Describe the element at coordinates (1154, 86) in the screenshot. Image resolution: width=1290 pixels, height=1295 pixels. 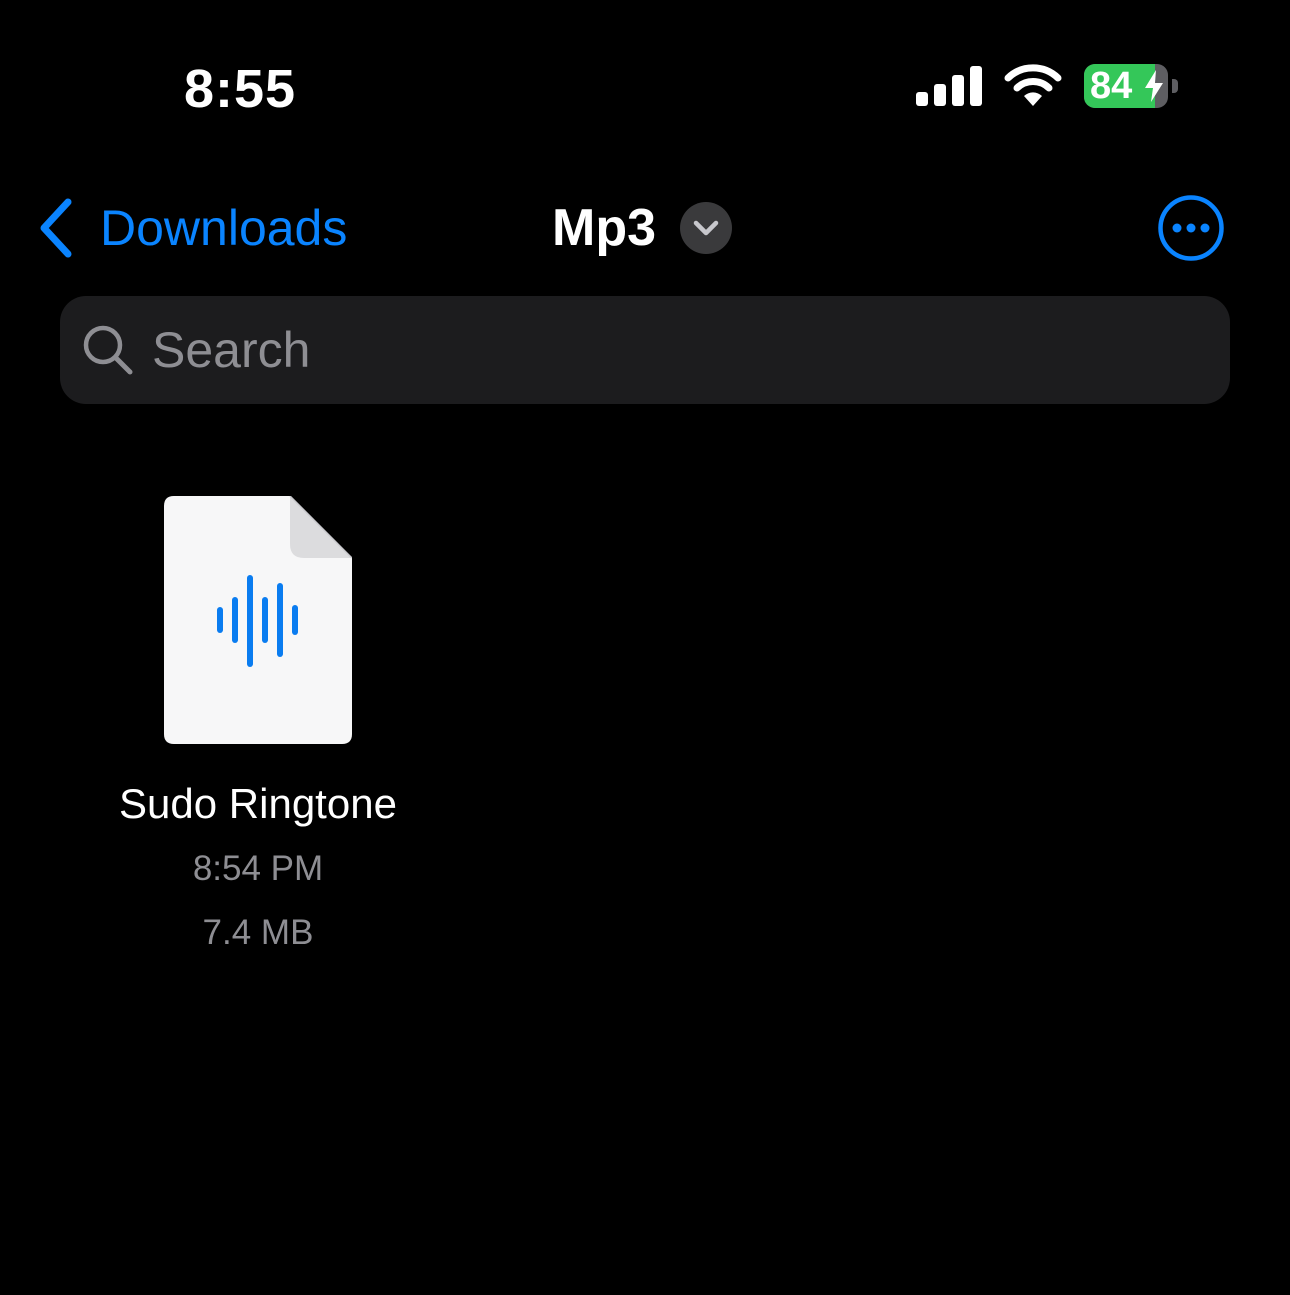
I see `charging-bolt-icon` at that location.